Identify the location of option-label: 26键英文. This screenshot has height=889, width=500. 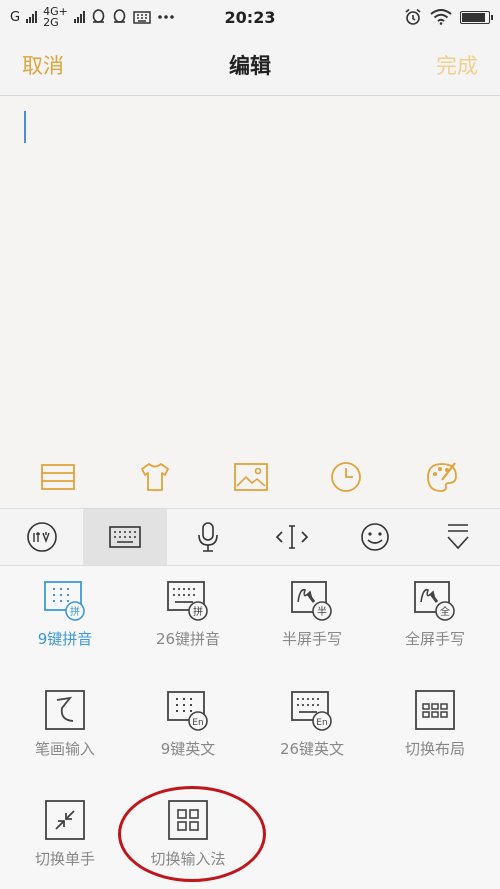
(312, 749).